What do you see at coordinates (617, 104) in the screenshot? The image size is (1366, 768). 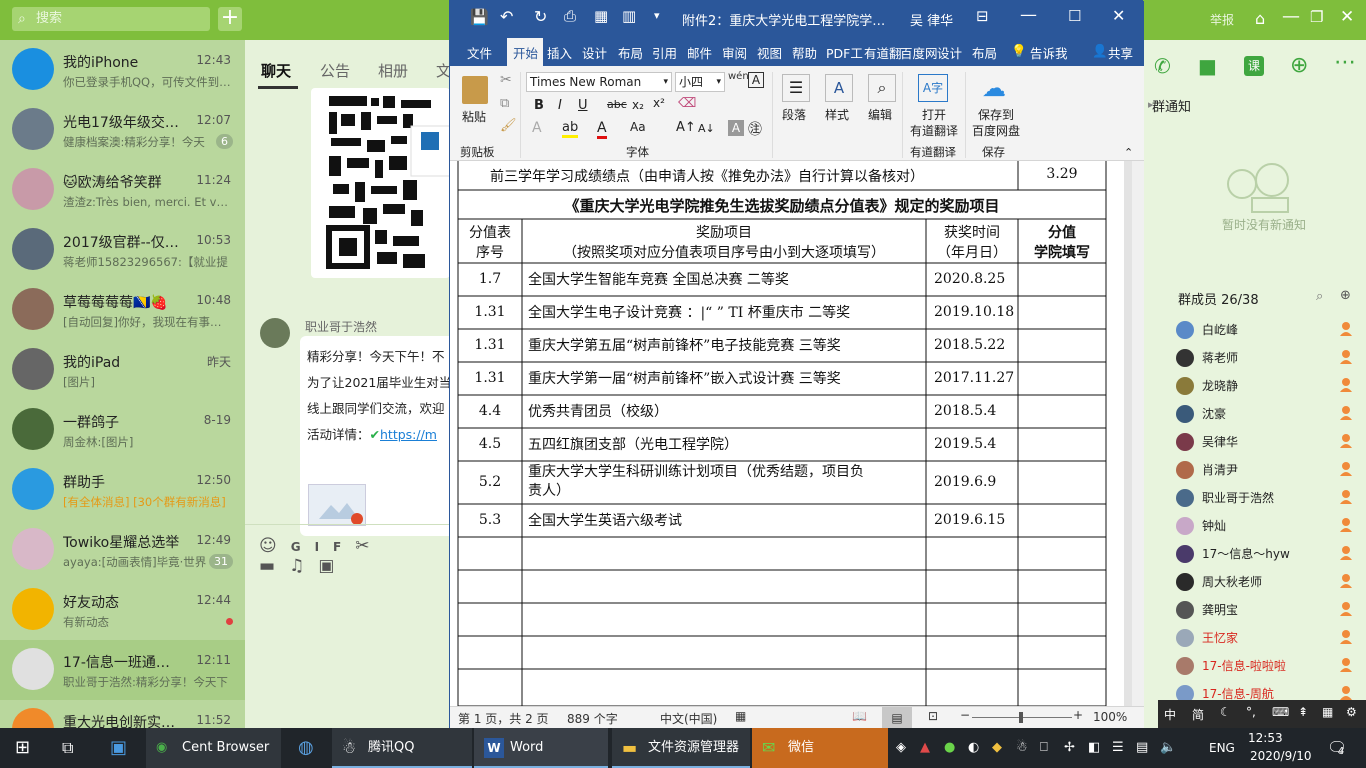 I see `strikethrough-icon: abc` at bounding box center [617, 104].